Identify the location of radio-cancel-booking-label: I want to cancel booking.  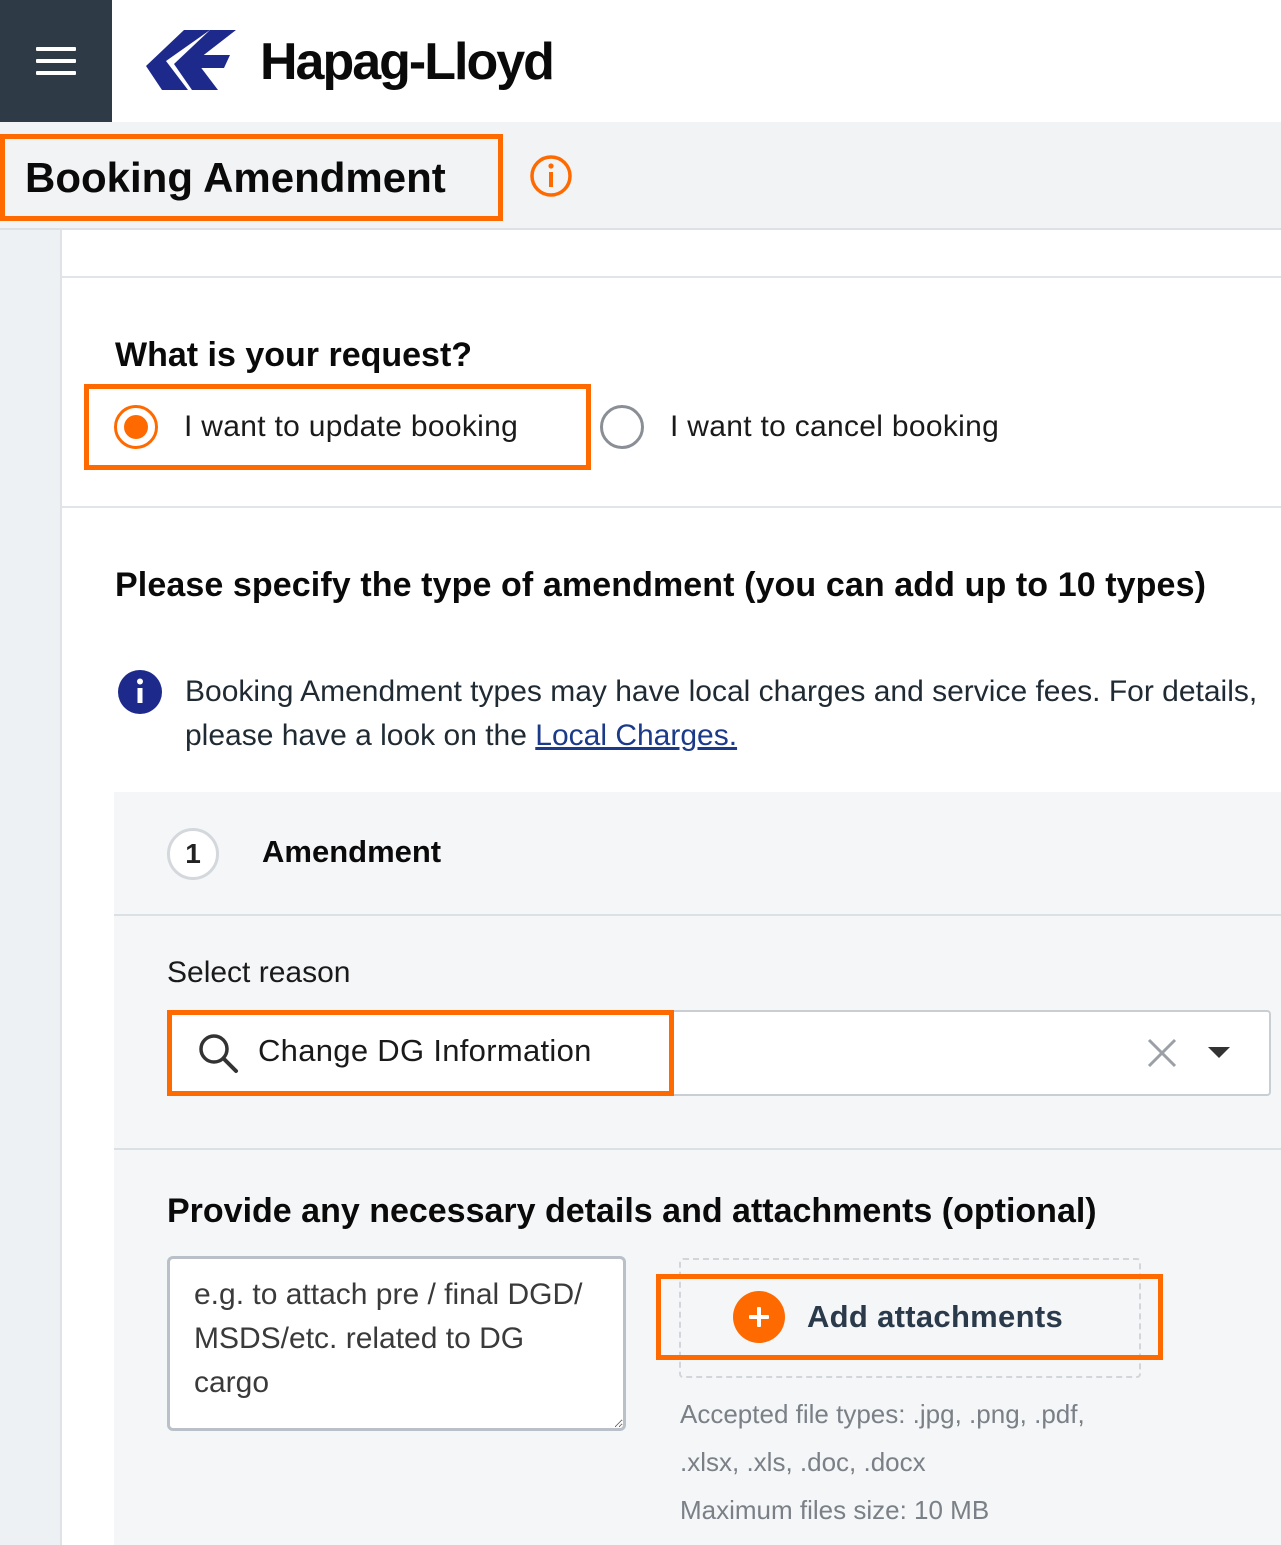
(835, 426).